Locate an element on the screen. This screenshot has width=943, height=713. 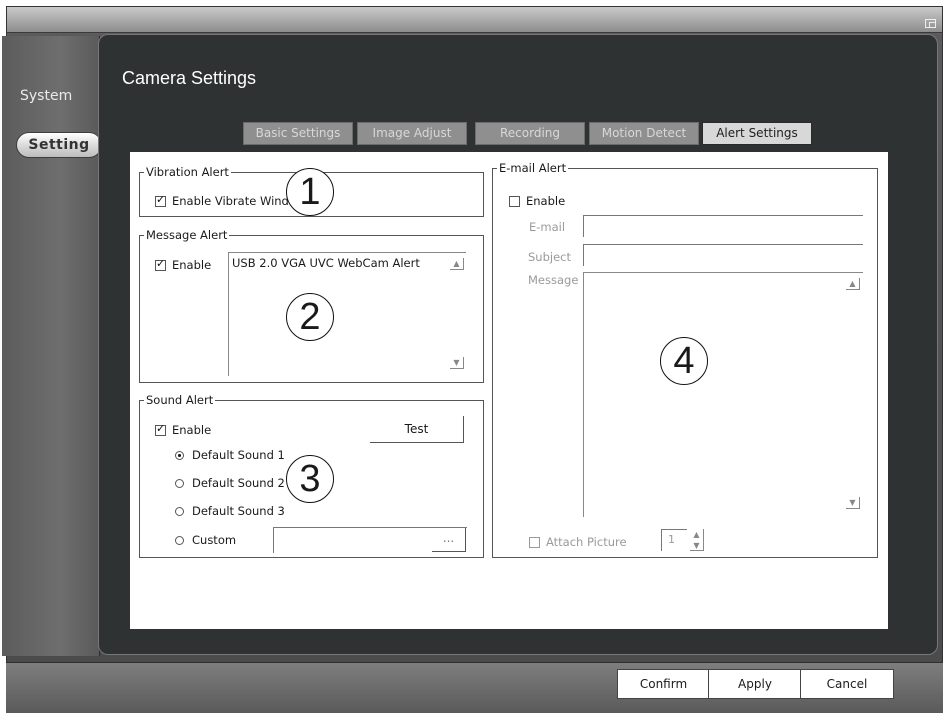
vibration-alert-legend: Vibration Alert is located at coordinates (187, 172).